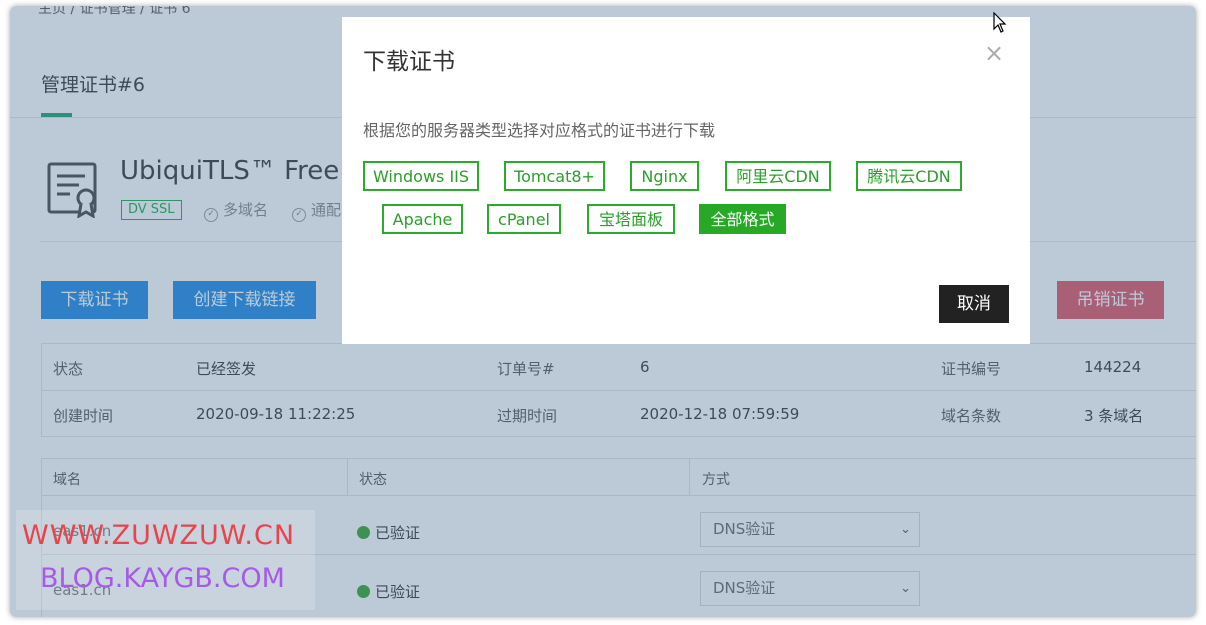 This screenshot has width=1206, height=625. What do you see at coordinates (974, 304) in the screenshot?
I see `cancel-button: 取消` at bounding box center [974, 304].